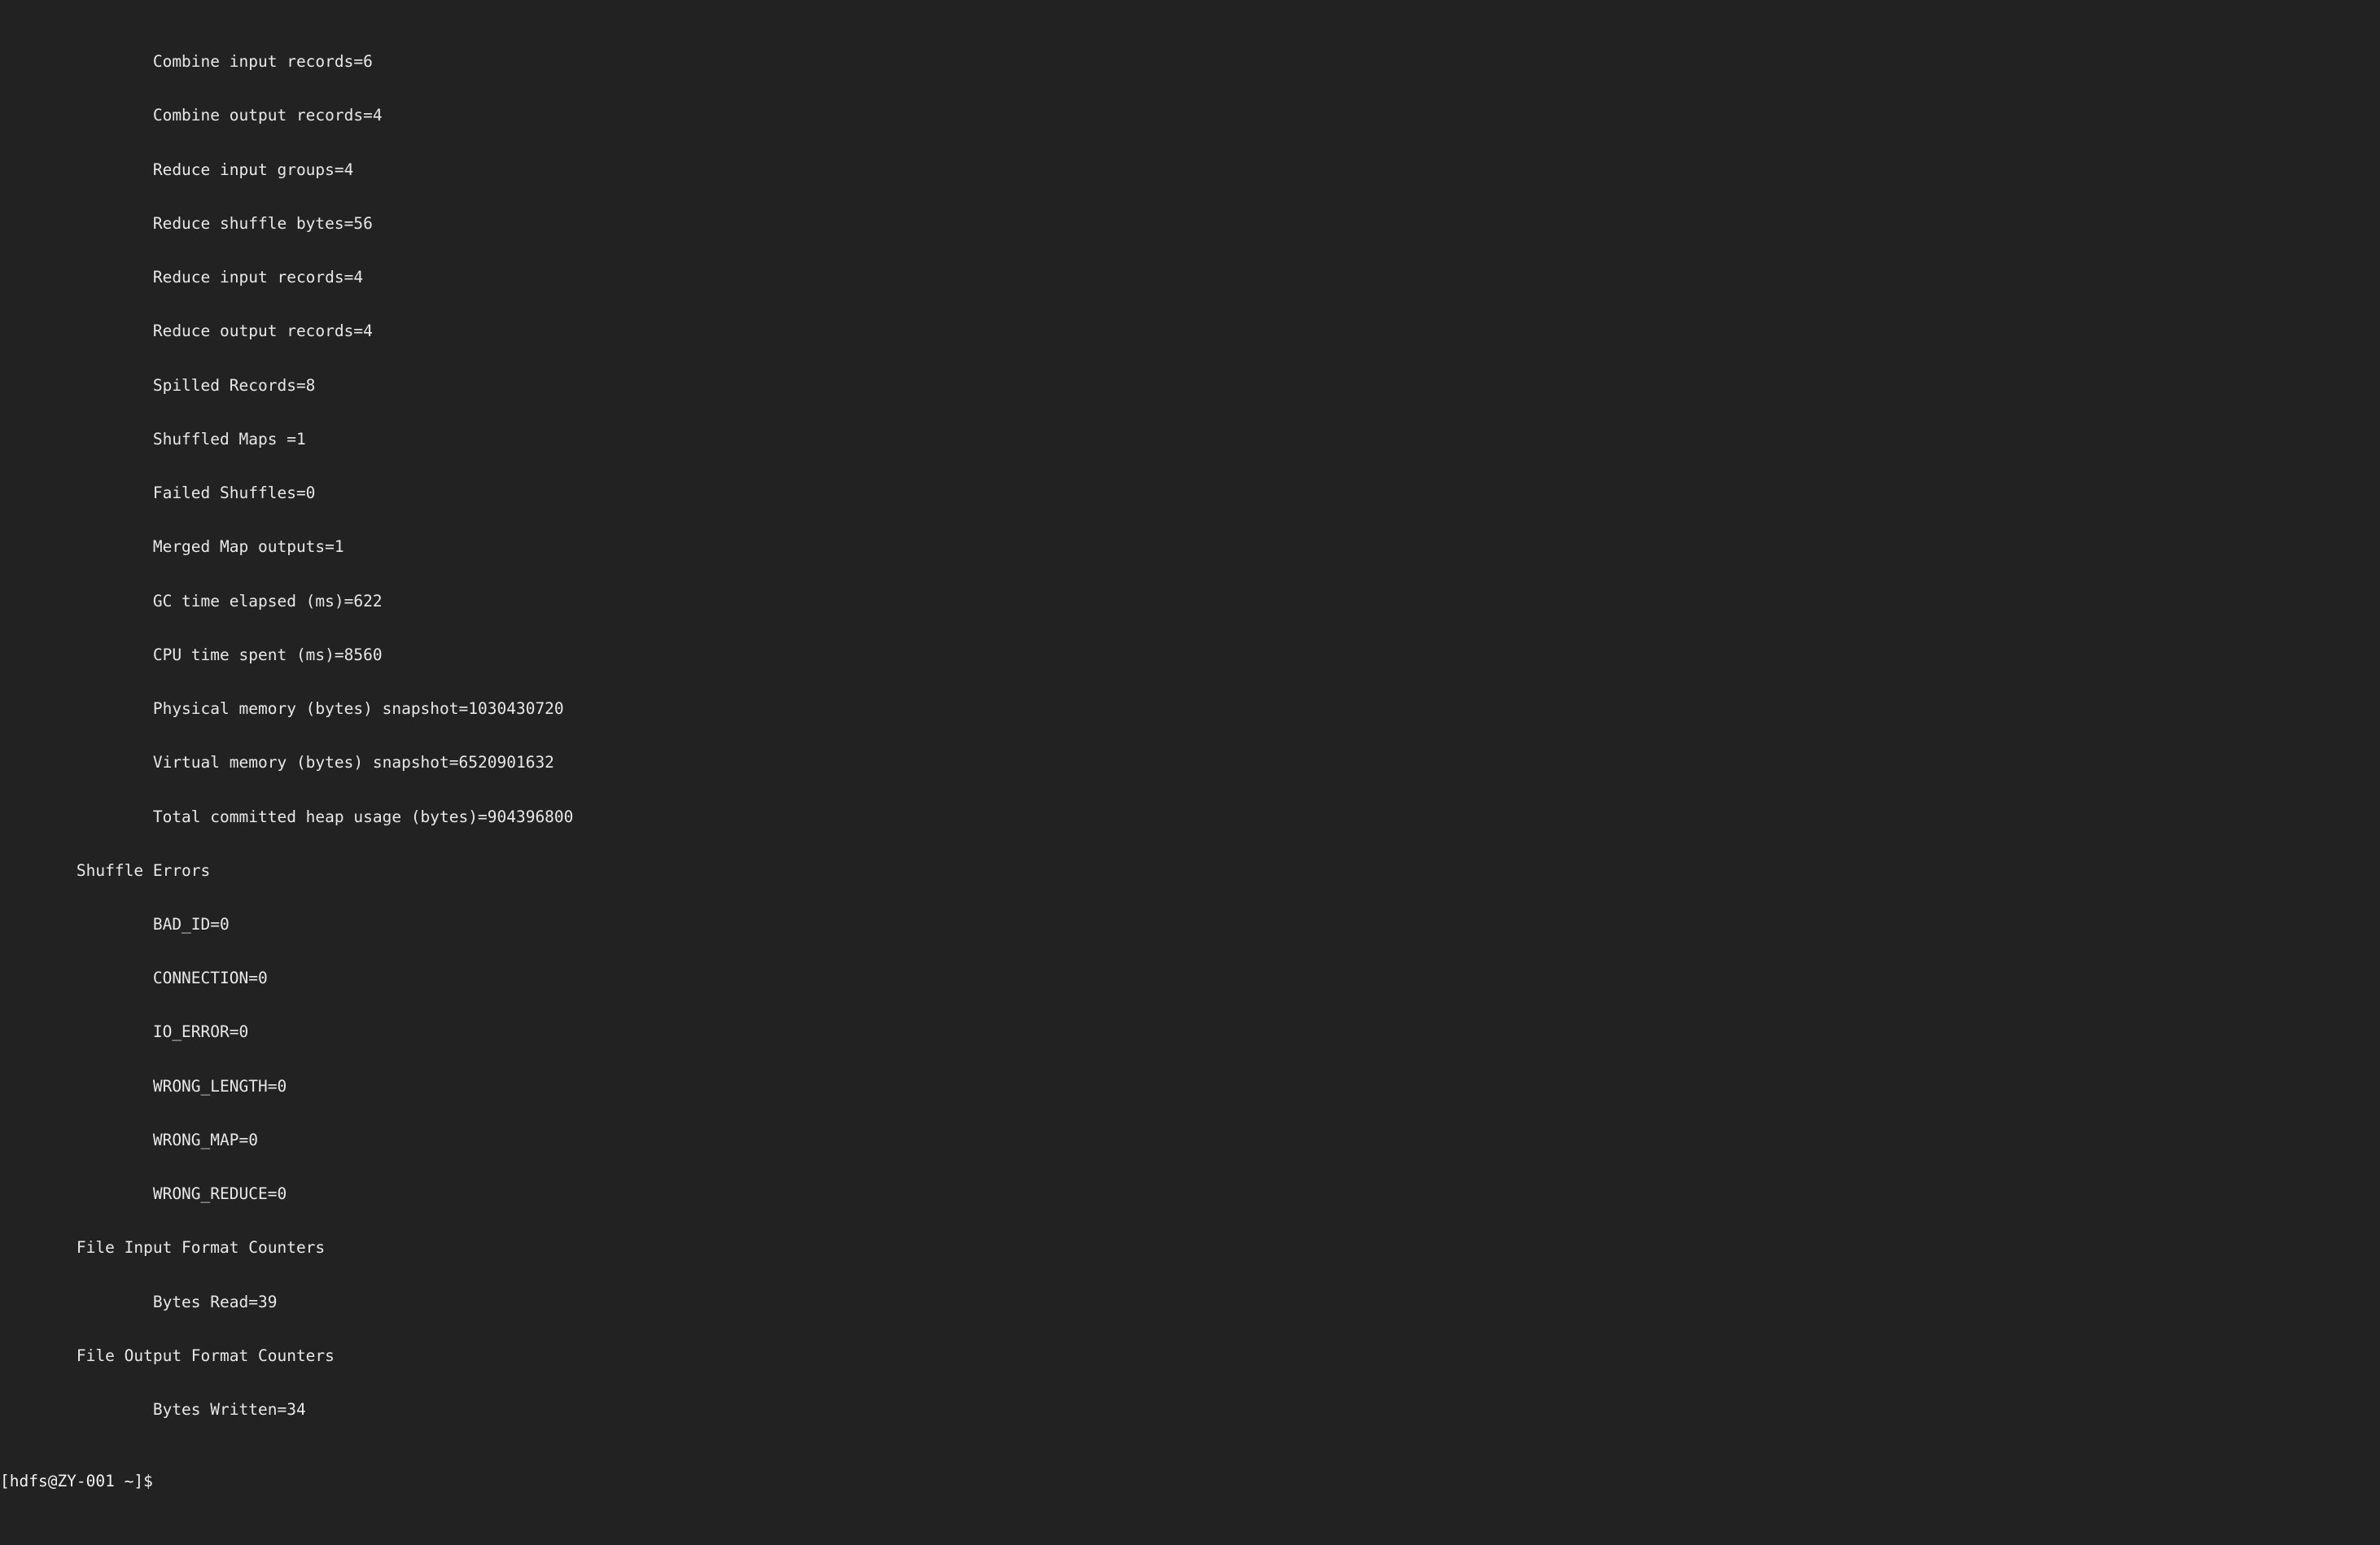 This screenshot has height=1545, width=2380. Describe the element at coordinates (158, 494) in the screenshot. I see `output-line: Failed Shuffles=0` at that location.